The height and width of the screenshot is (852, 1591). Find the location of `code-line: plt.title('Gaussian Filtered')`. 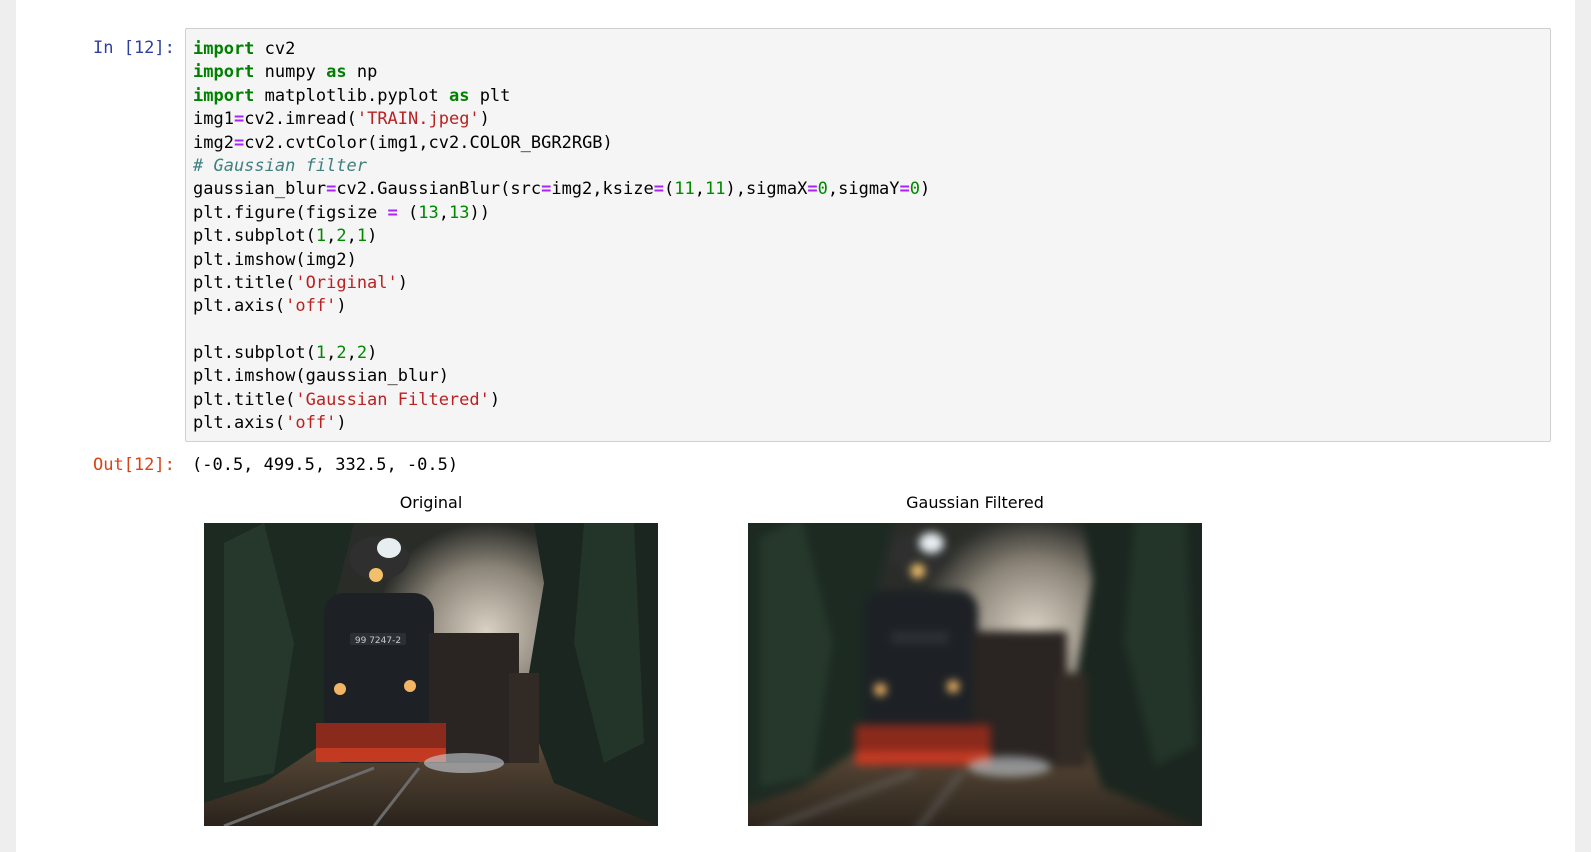

code-line: plt.title('Gaussian Filtered') is located at coordinates (347, 399).